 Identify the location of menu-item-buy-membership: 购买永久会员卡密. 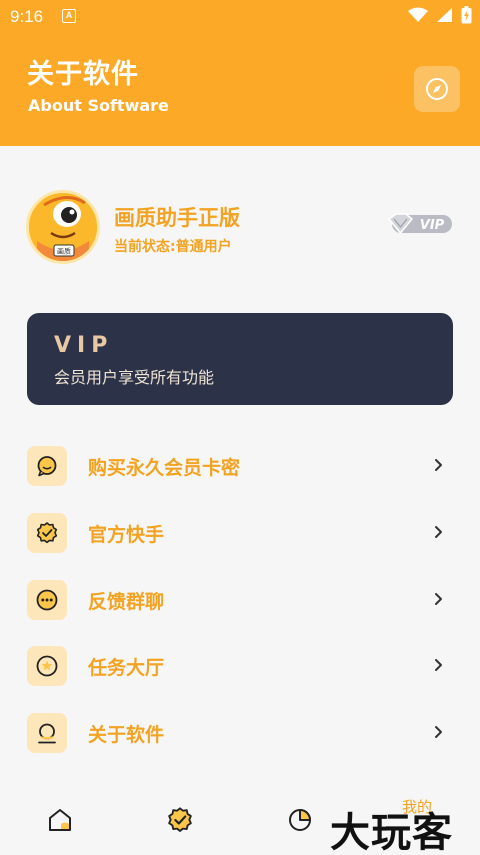
(240, 465).